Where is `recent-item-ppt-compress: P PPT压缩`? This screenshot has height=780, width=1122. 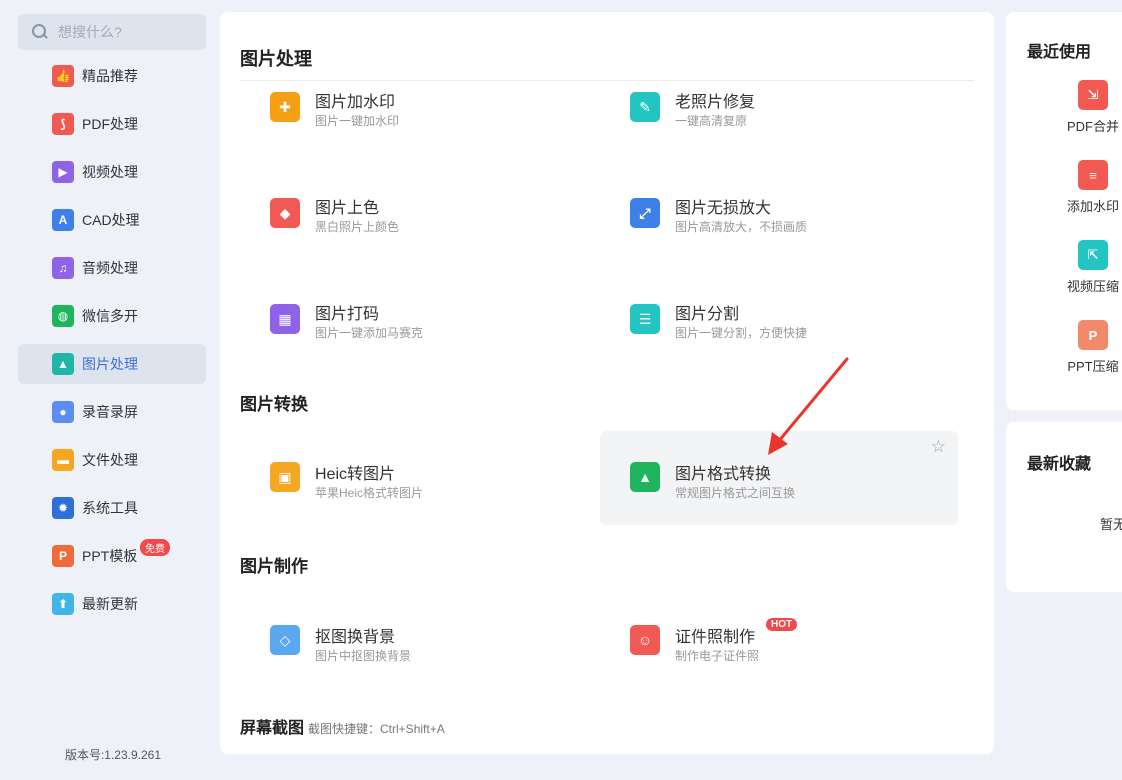
recent-item-ppt-compress: P PPT压缩 is located at coordinates (1085, 347).